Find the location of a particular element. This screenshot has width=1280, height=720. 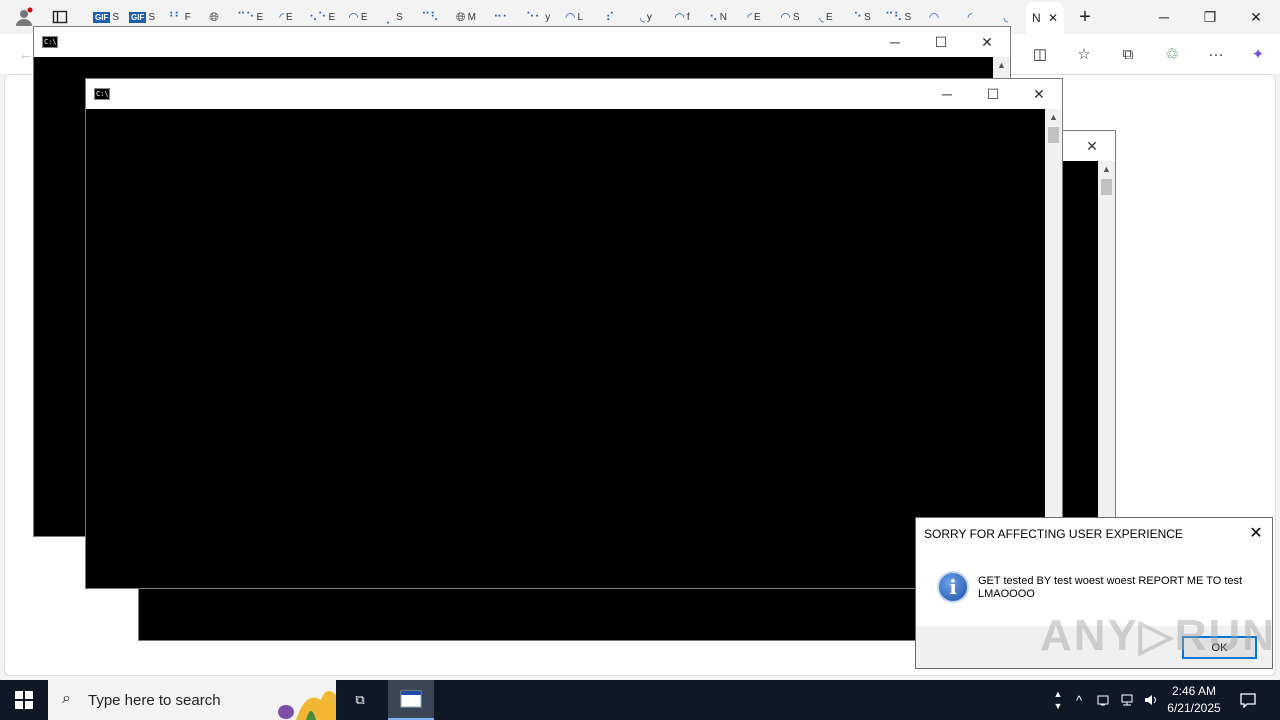

copilot-icon: ✦ is located at coordinates (1258, 54).